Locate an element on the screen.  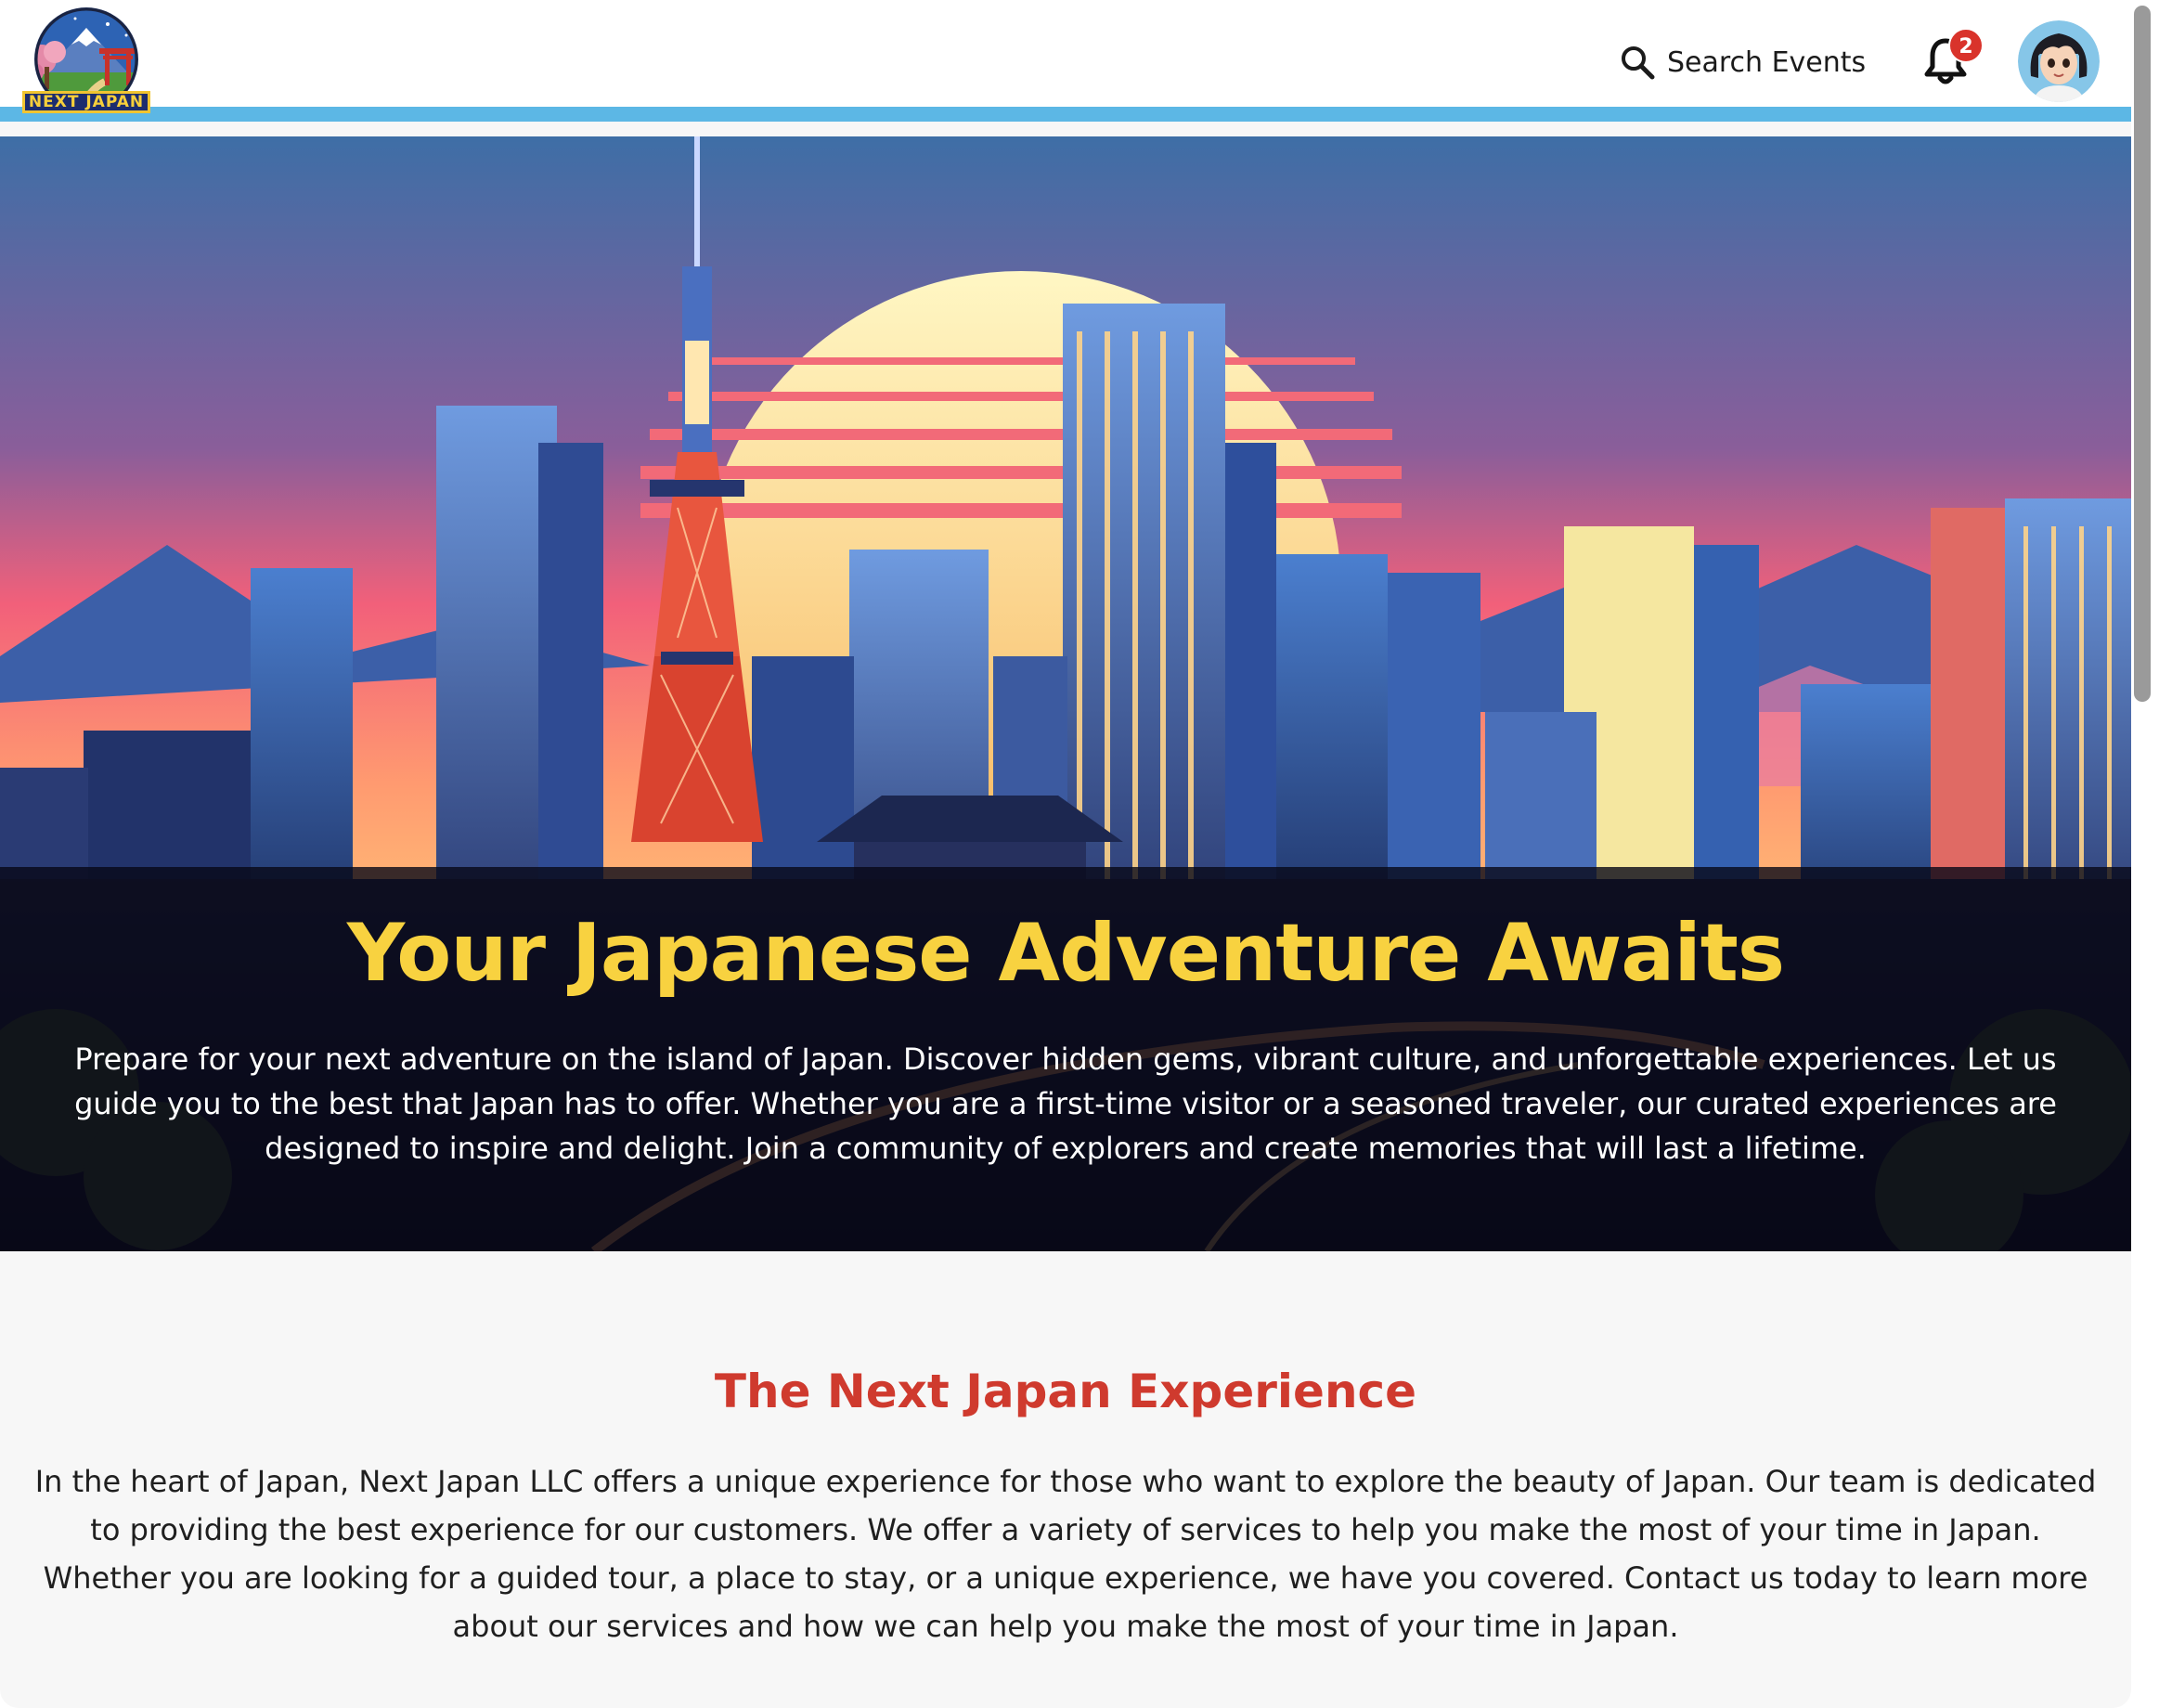
search-label: Search Events is located at coordinates (1767, 62).